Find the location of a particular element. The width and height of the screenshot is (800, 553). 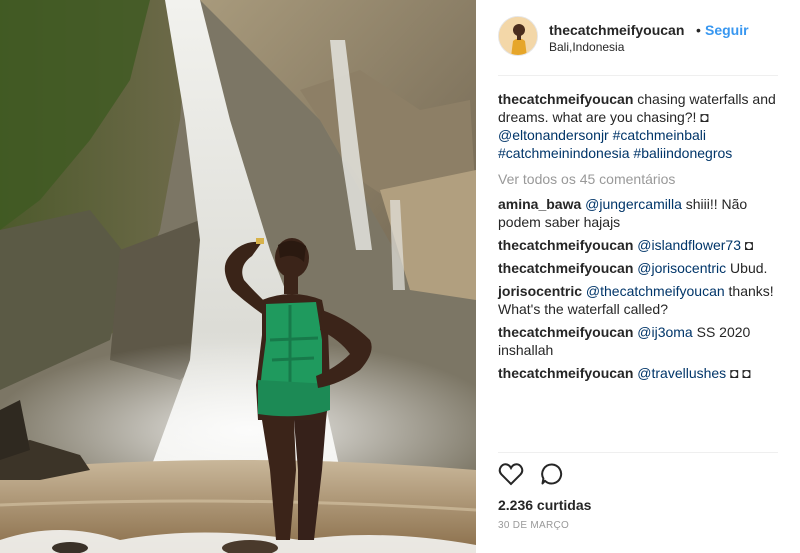

caption-tag: #catchmeinindonesia is located at coordinates (564, 153).